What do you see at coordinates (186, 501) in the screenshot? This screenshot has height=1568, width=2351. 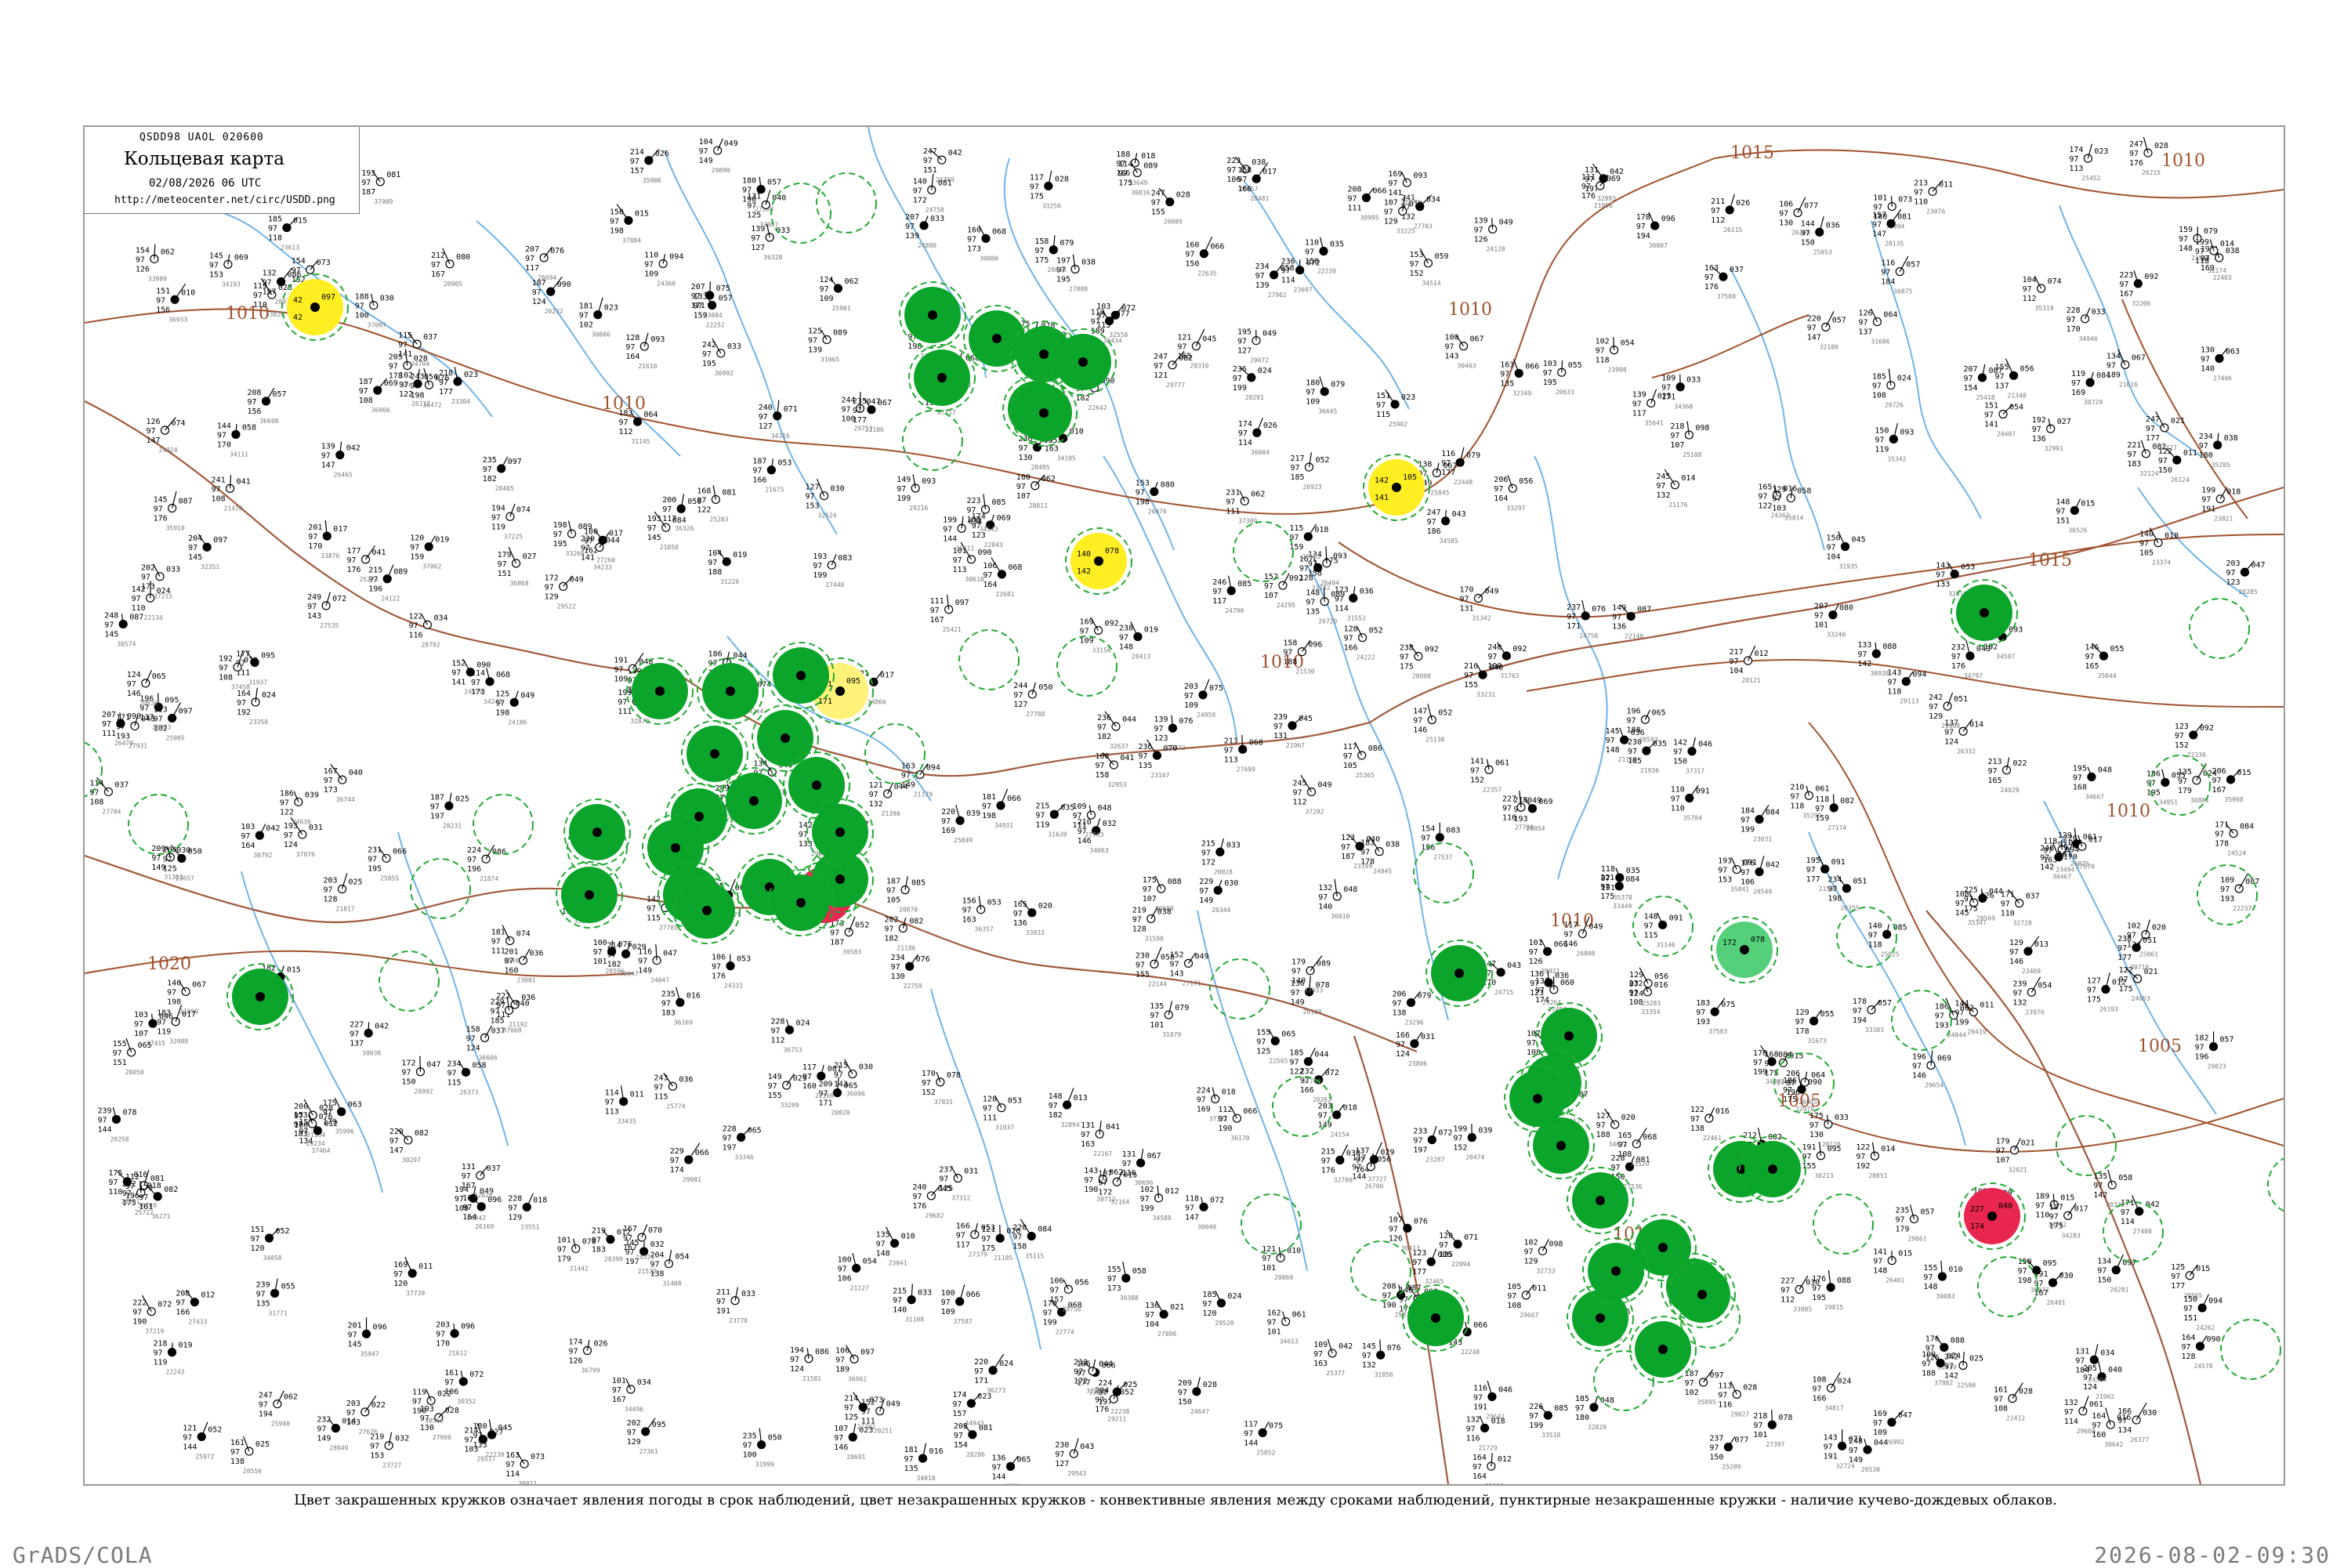 I see `pressure-value: 087` at bounding box center [186, 501].